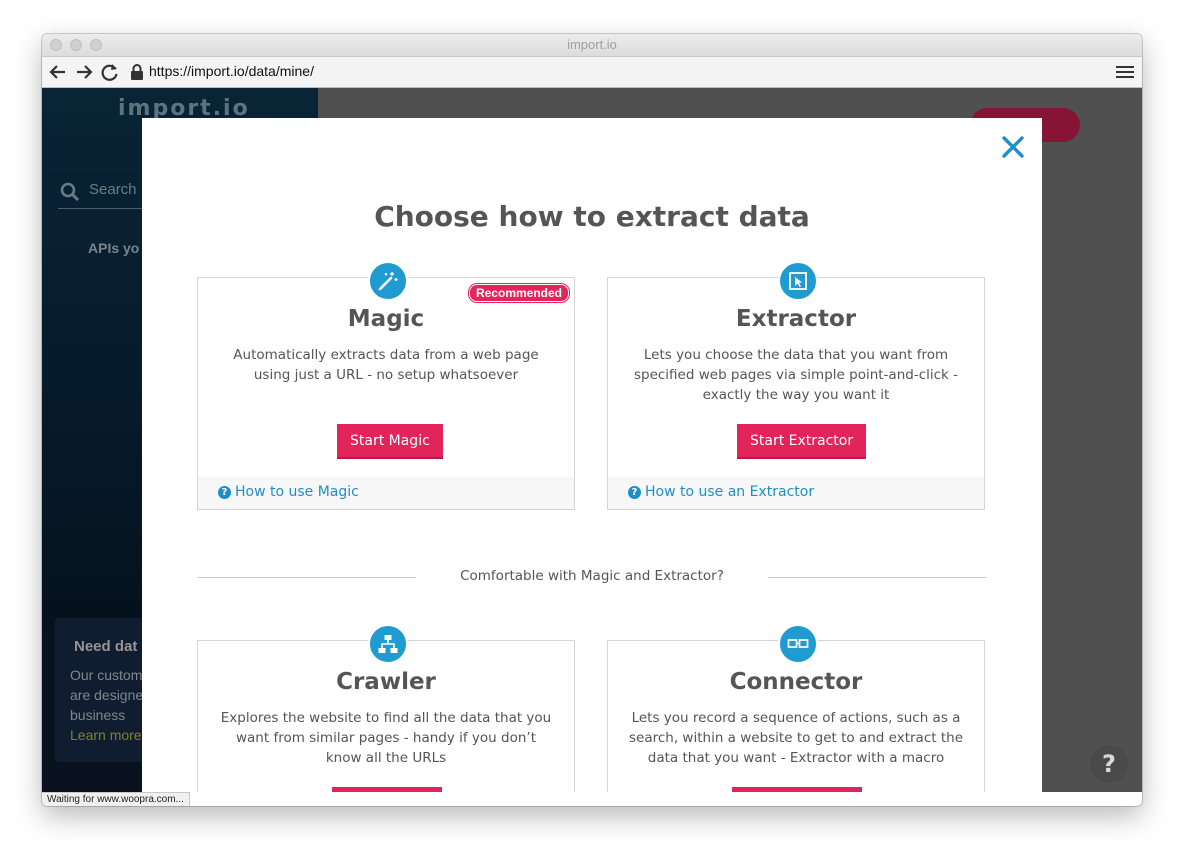 The image size is (1184, 857). I want to click on start-crawler-button, so click(387, 789).